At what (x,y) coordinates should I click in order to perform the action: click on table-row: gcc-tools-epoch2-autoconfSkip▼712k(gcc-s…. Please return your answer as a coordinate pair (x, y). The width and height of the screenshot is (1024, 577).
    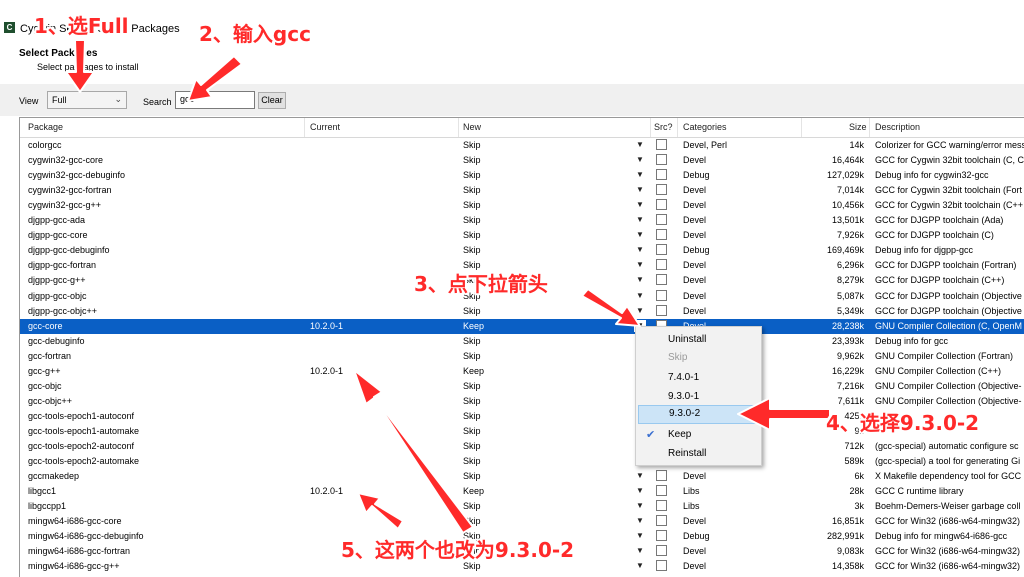
    Looking at the image, I should click on (522, 446).